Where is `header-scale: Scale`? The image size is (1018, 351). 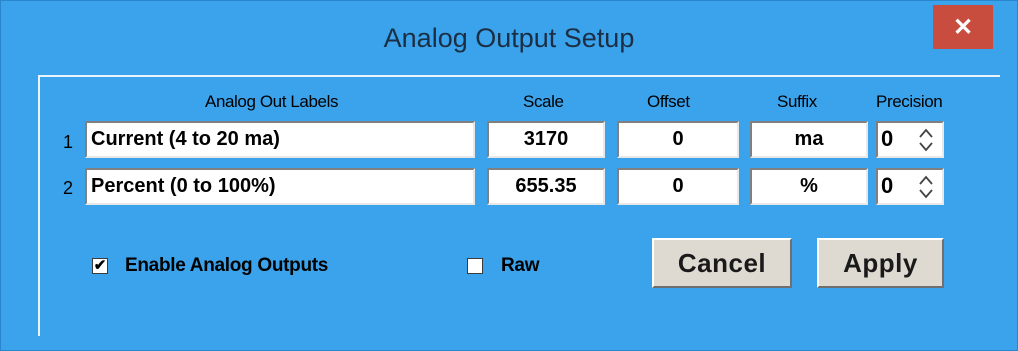 header-scale: Scale is located at coordinates (543, 101).